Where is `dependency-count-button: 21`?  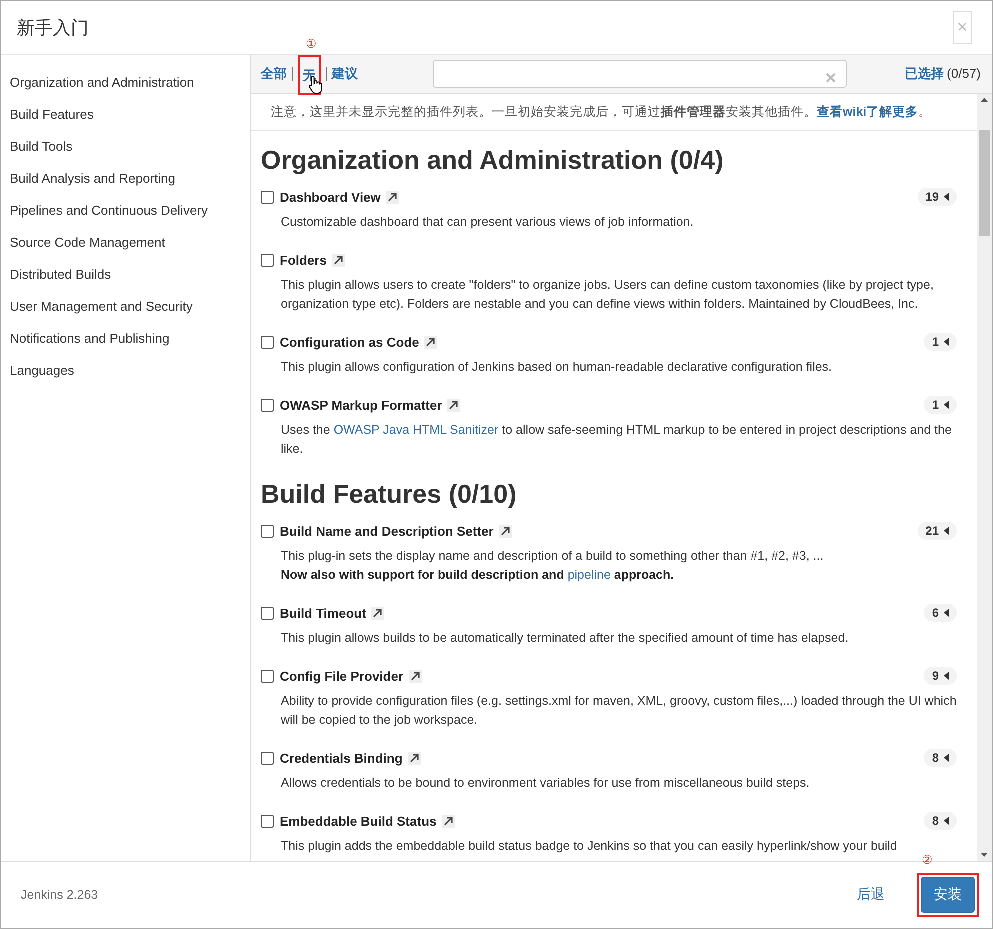 dependency-count-button: 21 is located at coordinates (937, 531).